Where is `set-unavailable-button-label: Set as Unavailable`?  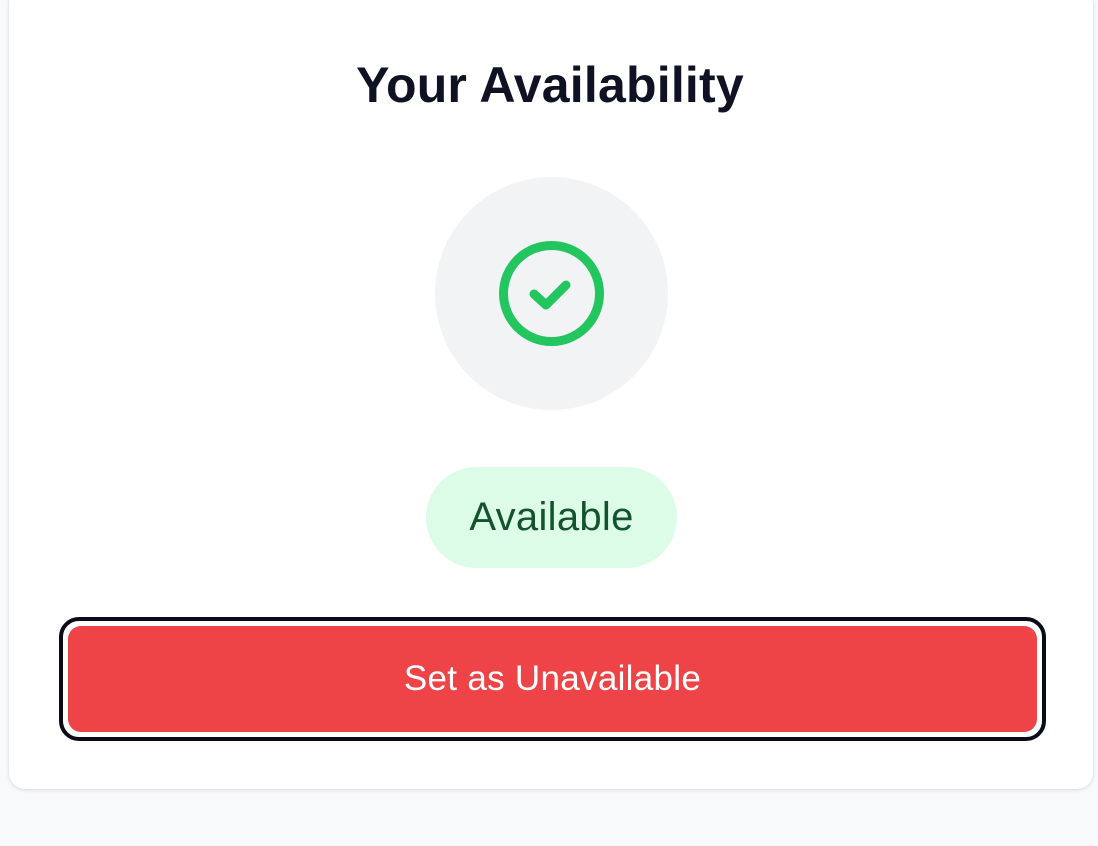 set-unavailable-button-label: Set as Unavailable is located at coordinates (552, 679).